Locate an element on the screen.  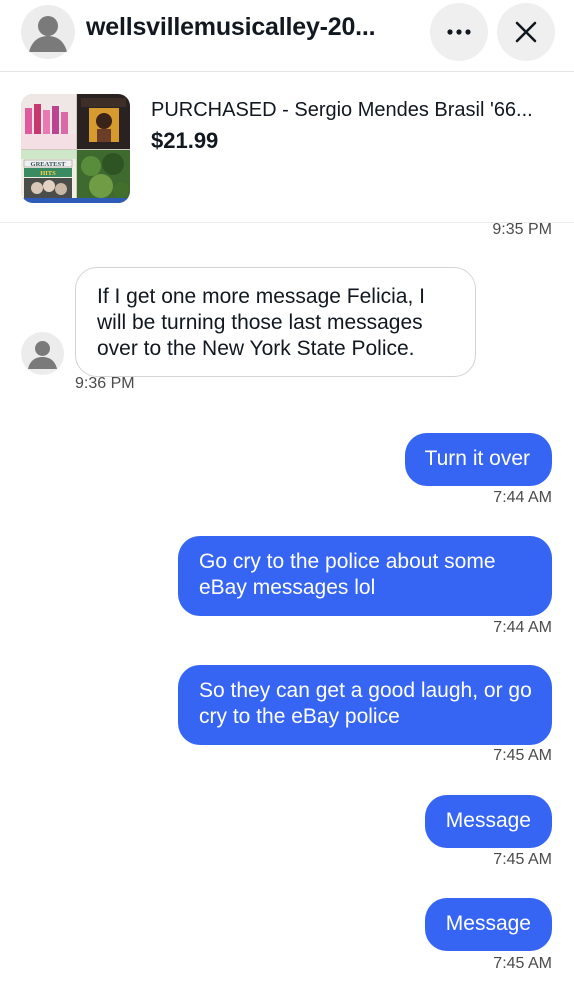
more-options-button is located at coordinates (459, 32).